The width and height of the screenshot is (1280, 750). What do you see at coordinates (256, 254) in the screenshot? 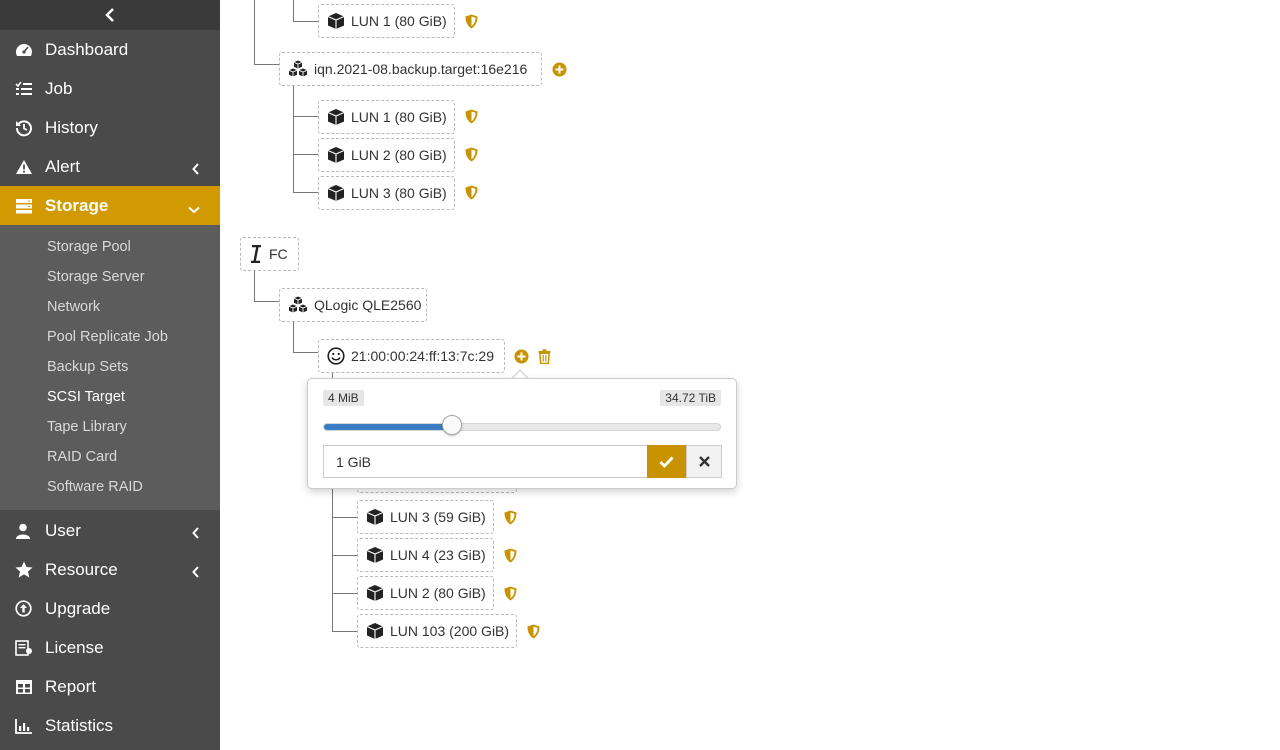
I see `text-cursor-icon` at bounding box center [256, 254].